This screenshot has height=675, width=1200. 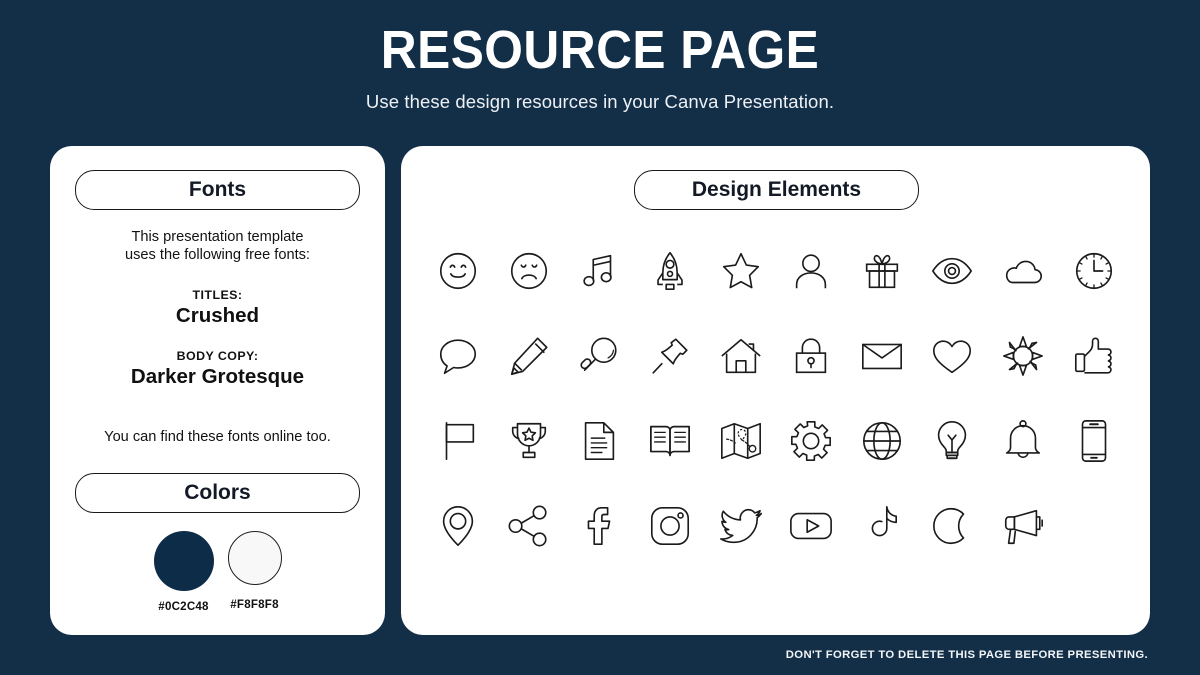 I want to click on sad-face-icon, so click(x=529, y=270).